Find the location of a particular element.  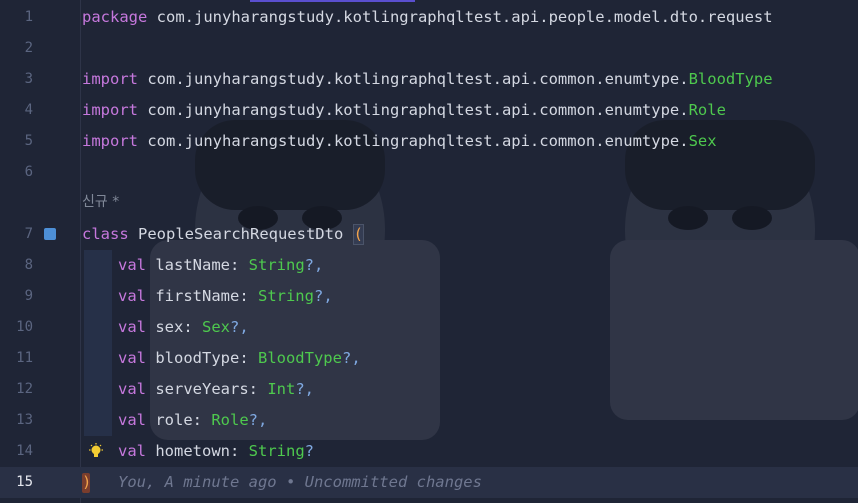

property-name: bloodType: is located at coordinates (202, 358).